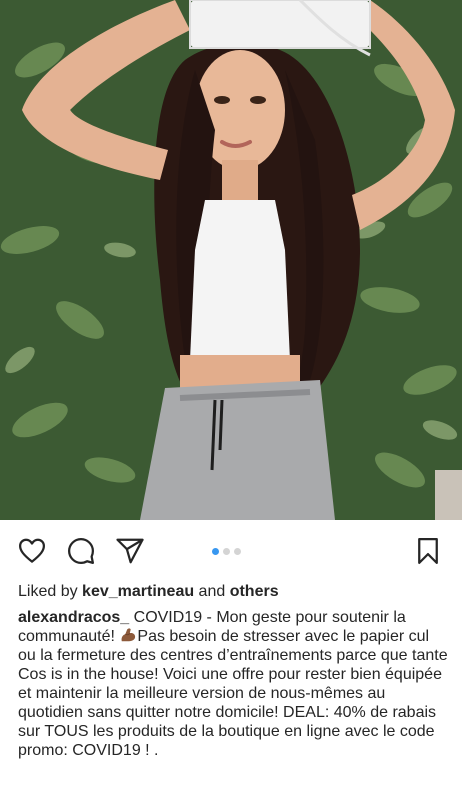 This screenshot has width=462, height=790. Describe the element at coordinates (212, 591) in the screenshot. I see `likes-middle: and` at that location.